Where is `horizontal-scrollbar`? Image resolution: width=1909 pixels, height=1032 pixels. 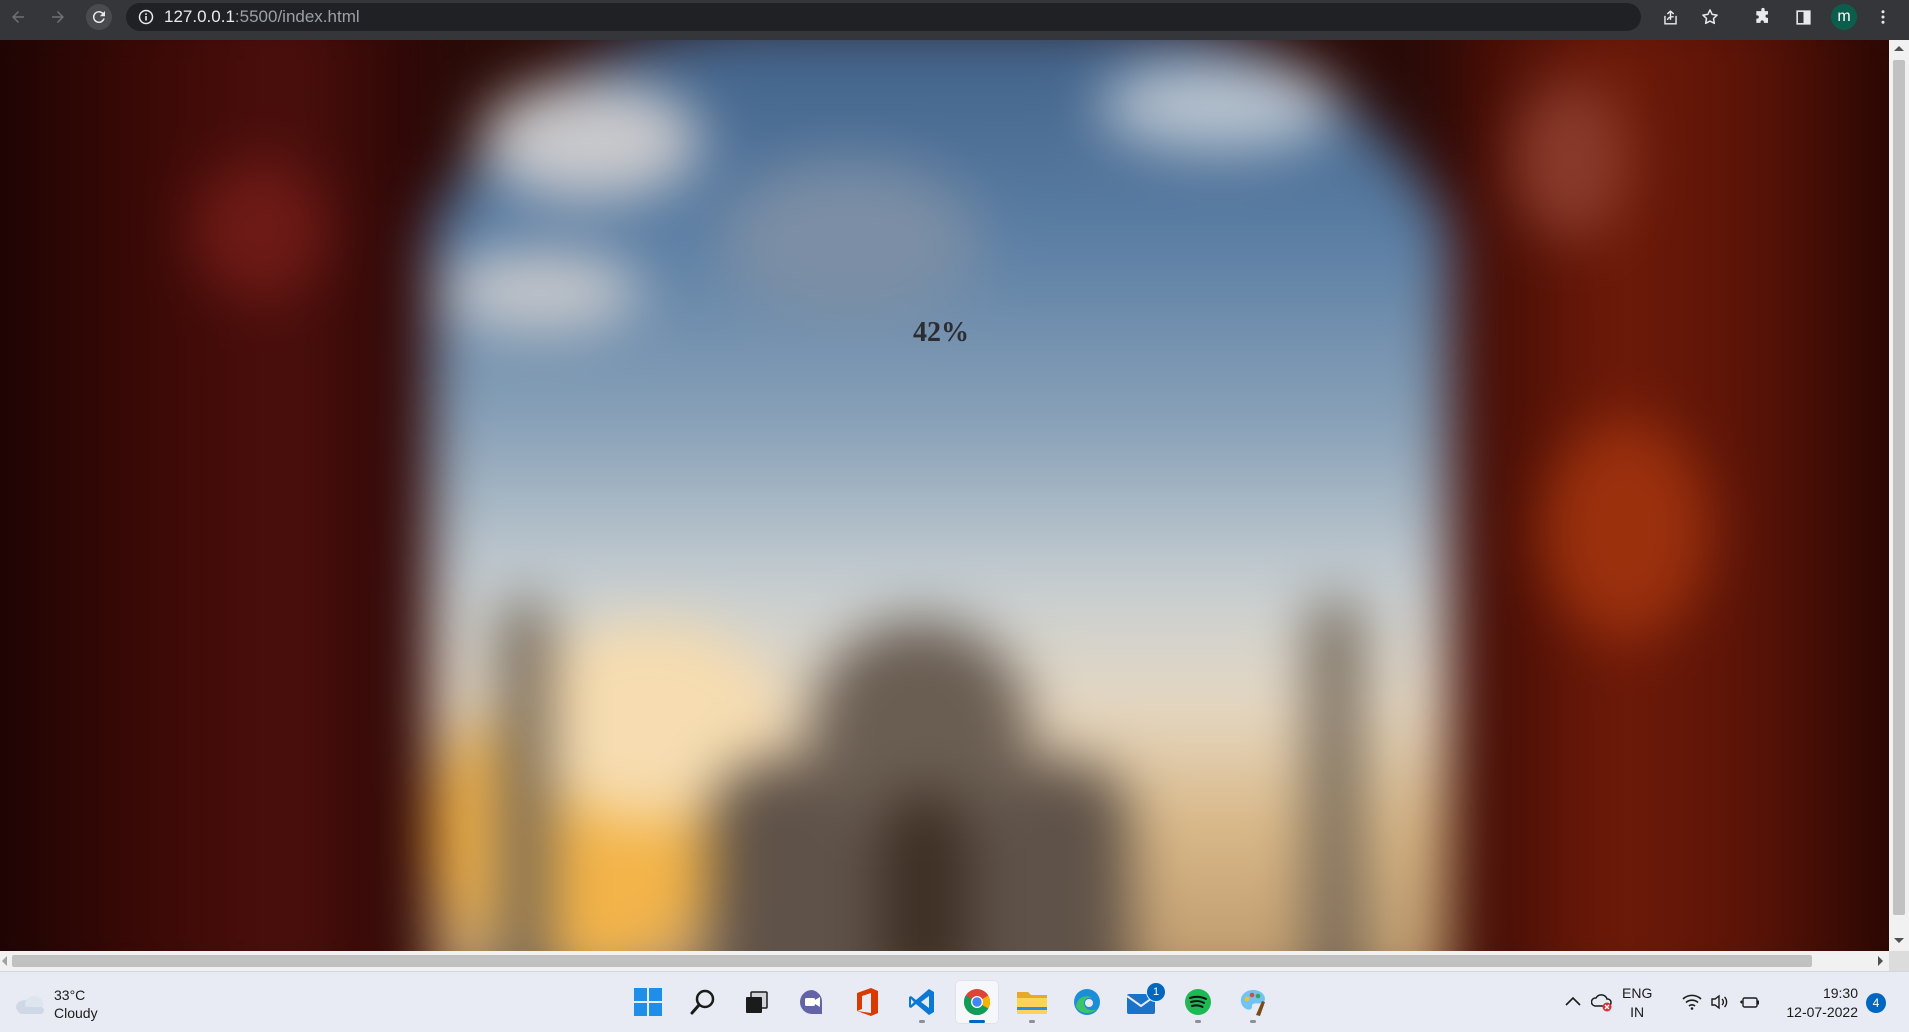
horizontal-scrollbar is located at coordinates (944, 961).